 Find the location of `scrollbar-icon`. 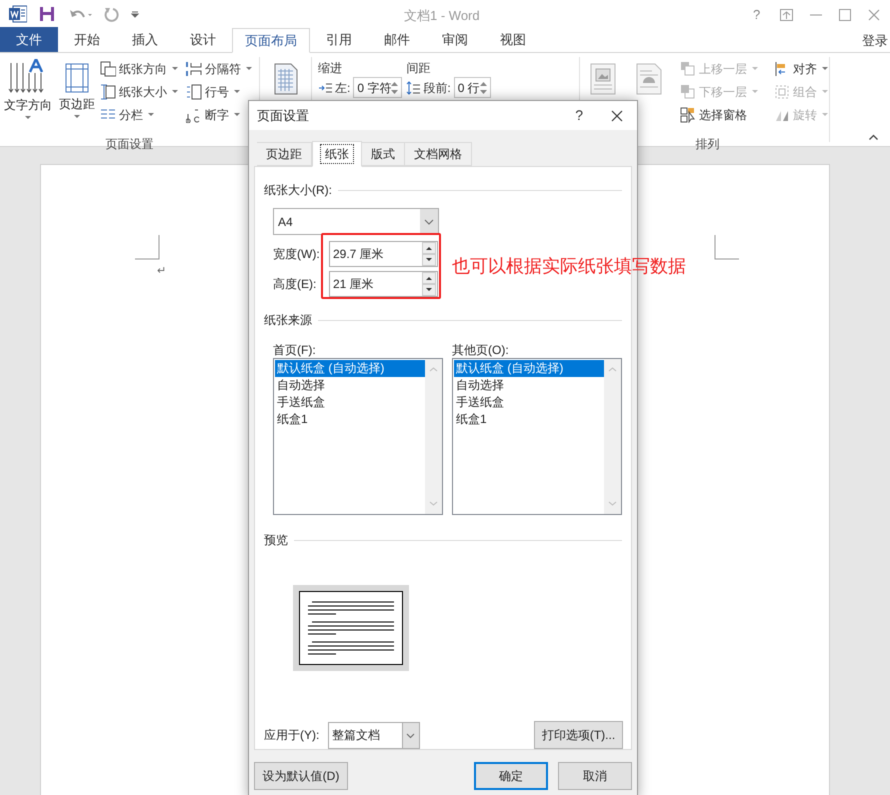

scrollbar-icon is located at coordinates (433, 436).